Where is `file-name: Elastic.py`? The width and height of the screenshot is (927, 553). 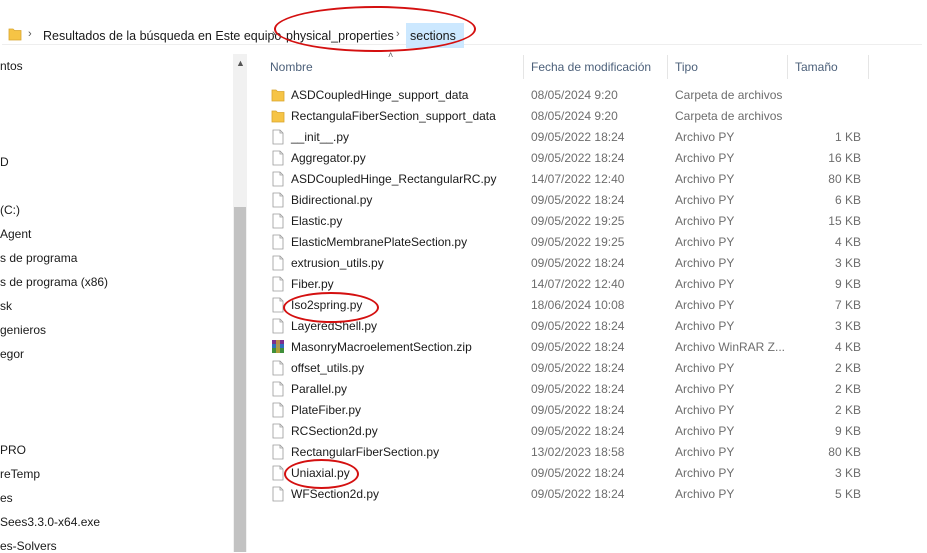 file-name: Elastic.py is located at coordinates (317, 221).